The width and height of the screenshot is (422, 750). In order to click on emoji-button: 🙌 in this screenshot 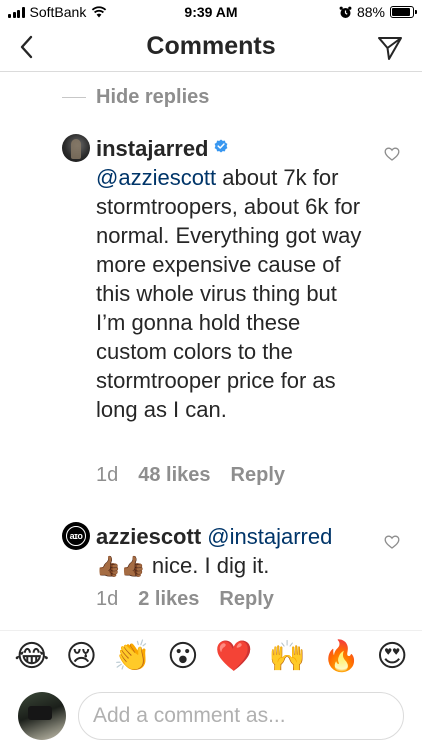, I will do `click(287, 656)`.